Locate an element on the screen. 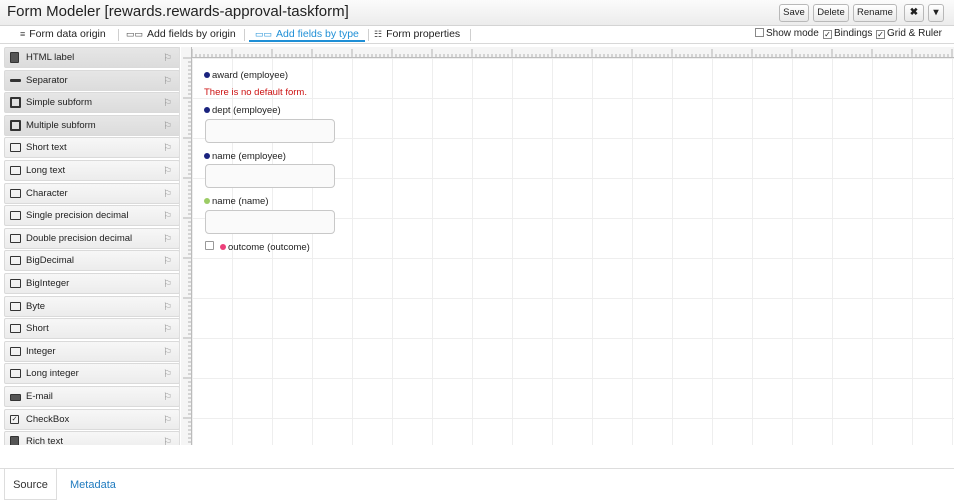 This screenshot has height=501, width=954. html-label-icon is located at coordinates (14, 57).